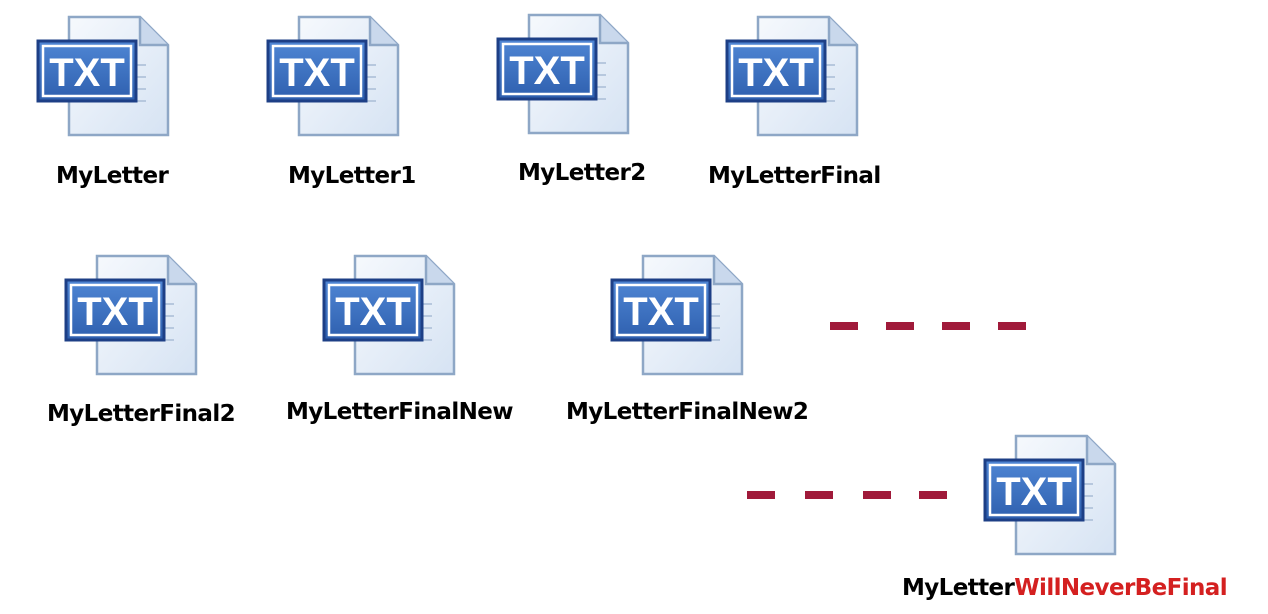 Image resolution: width=1268 pixels, height=614 pixels. Describe the element at coordinates (352, 176) in the screenshot. I see `file-label: MyLetter1` at that location.